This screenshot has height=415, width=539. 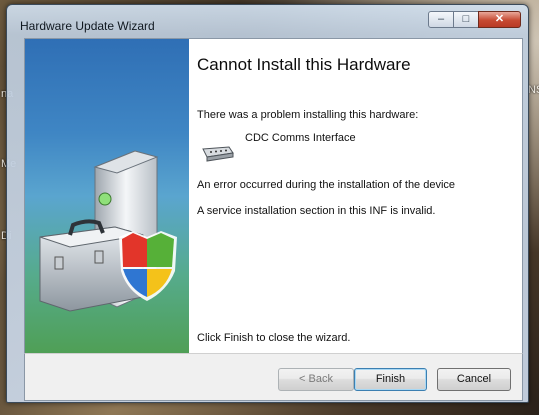 I want to click on minimize-button: –, so click(x=441, y=19).